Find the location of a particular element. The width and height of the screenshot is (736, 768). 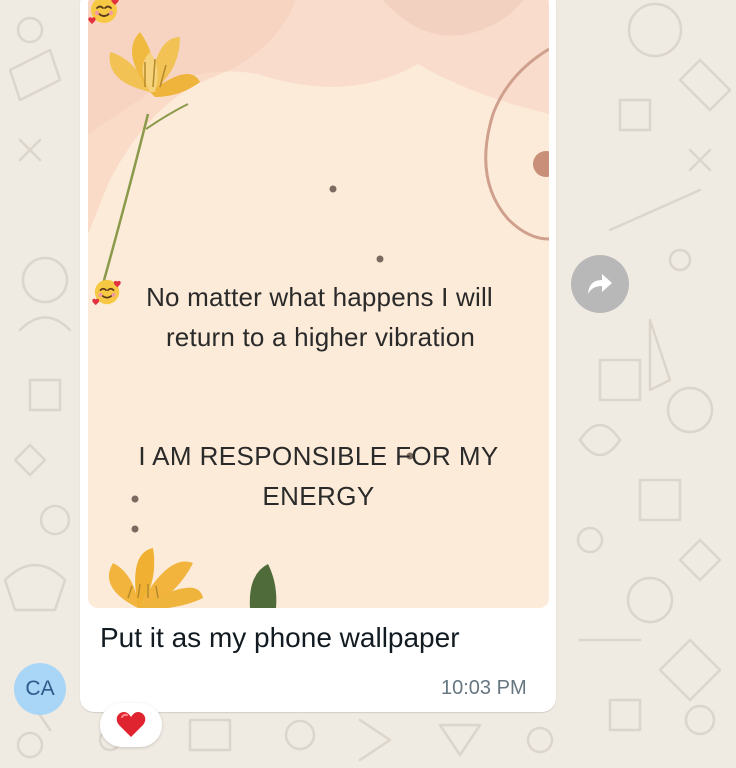

sender-avatar: CA is located at coordinates (40, 689).